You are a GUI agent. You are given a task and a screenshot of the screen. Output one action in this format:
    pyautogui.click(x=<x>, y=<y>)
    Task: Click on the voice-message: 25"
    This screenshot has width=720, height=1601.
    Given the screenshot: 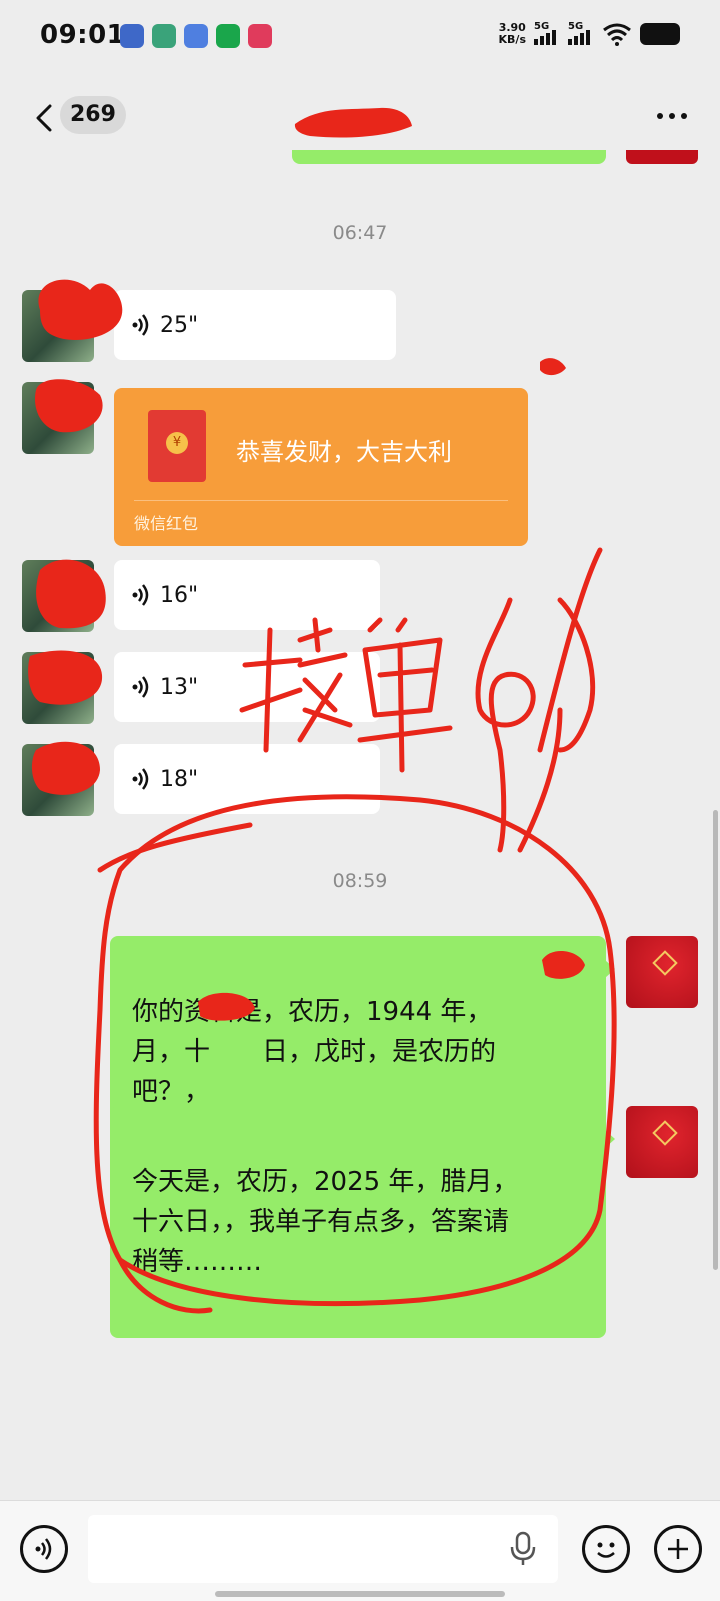 What is the action you would take?
    pyautogui.click(x=255, y=325)
    